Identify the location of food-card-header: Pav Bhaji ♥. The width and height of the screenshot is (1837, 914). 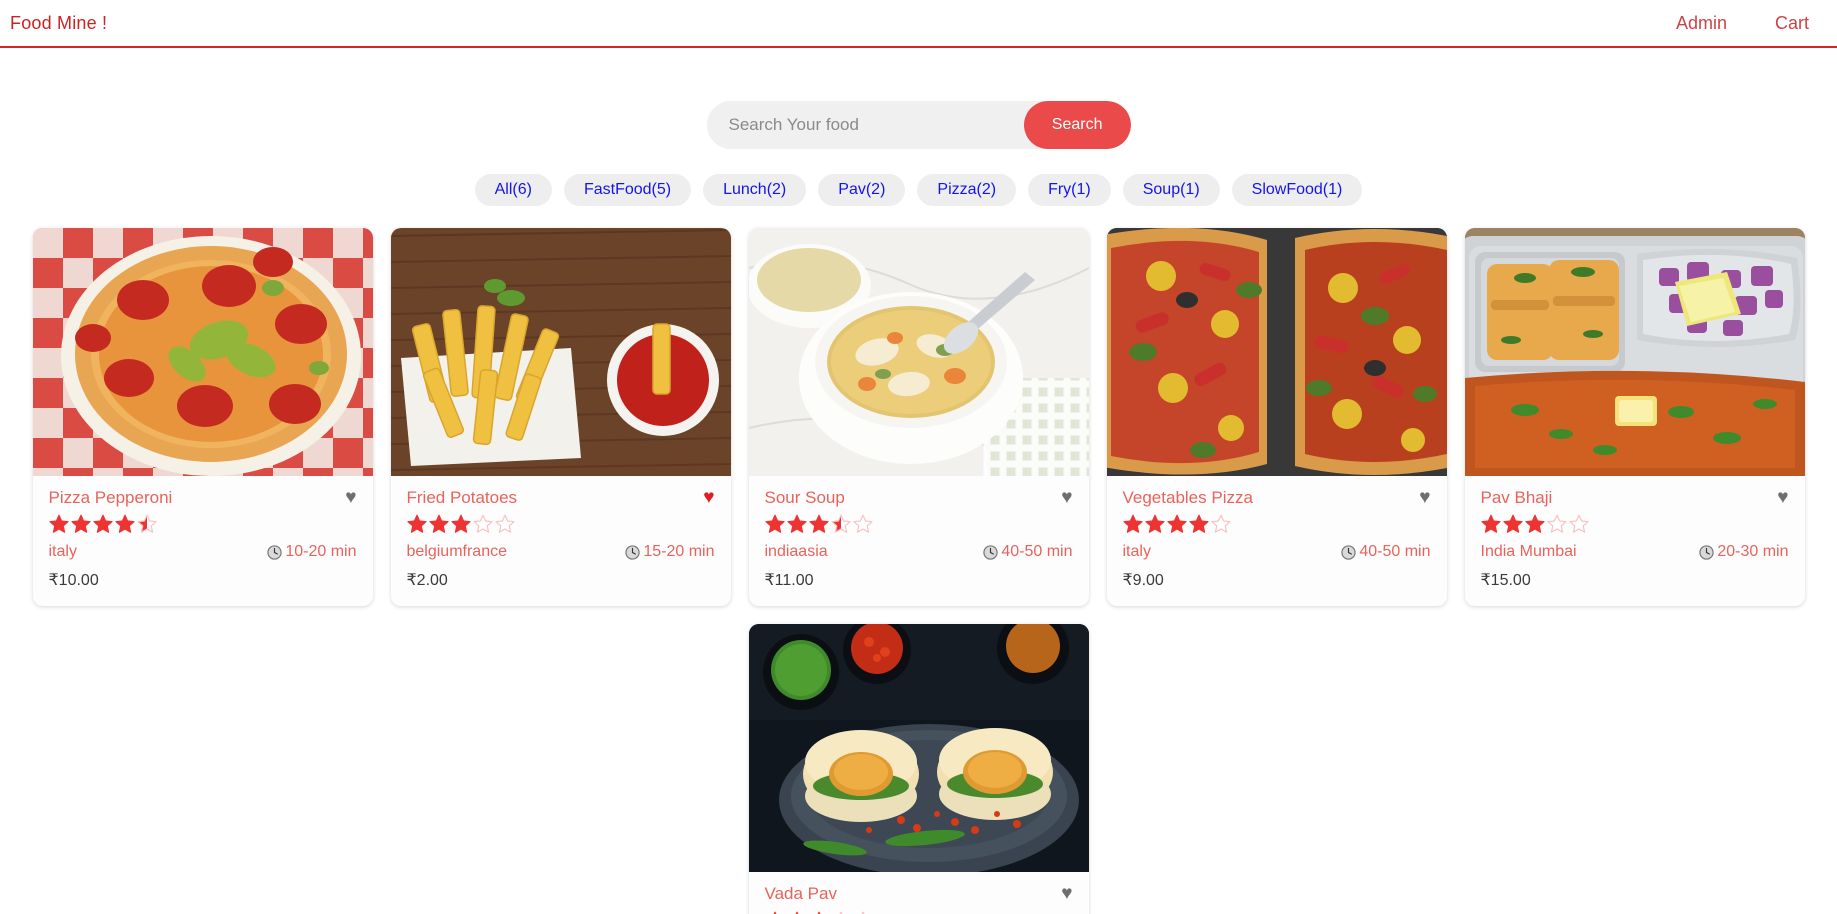
(1635, 498).